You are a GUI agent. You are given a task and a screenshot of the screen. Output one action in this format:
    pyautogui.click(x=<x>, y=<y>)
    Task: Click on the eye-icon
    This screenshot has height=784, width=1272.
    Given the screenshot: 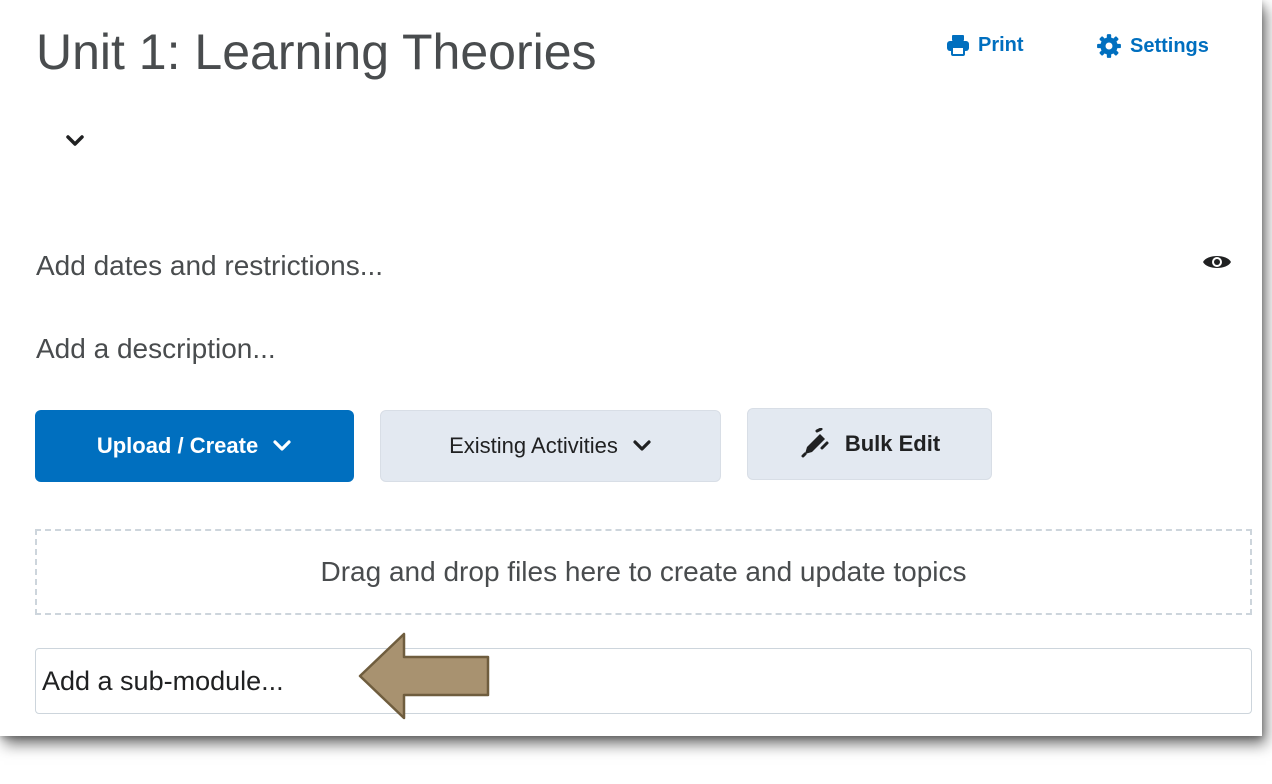 What is the action you would take?
    pyautogui.click(x=1217, y=262)
    